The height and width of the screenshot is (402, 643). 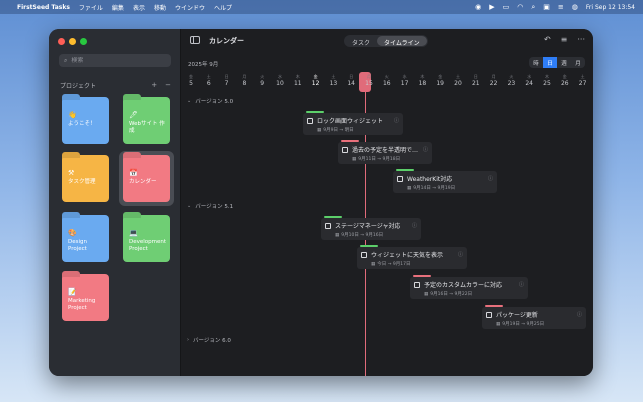 I want to click on task-card-stage-manager: ステージマネージャ対応 ⓘ ▦ 9月10日 → 9月16日, so click(x=371, y=228).